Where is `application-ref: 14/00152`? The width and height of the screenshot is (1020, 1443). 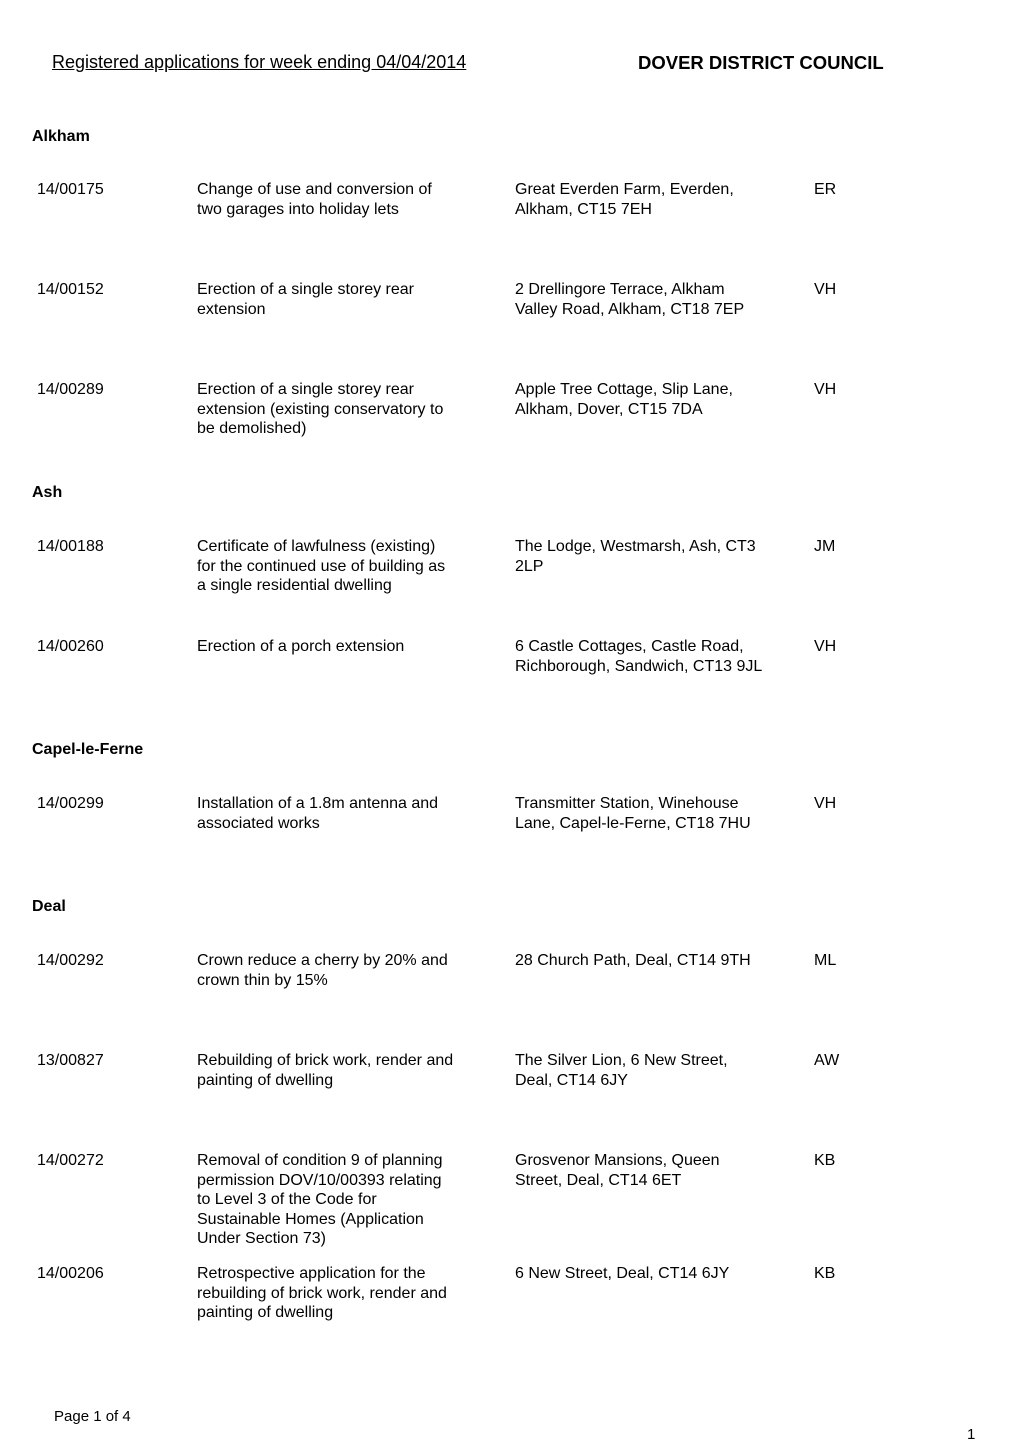
application-ref: 14/00152 is located at coordinates (70, 289).